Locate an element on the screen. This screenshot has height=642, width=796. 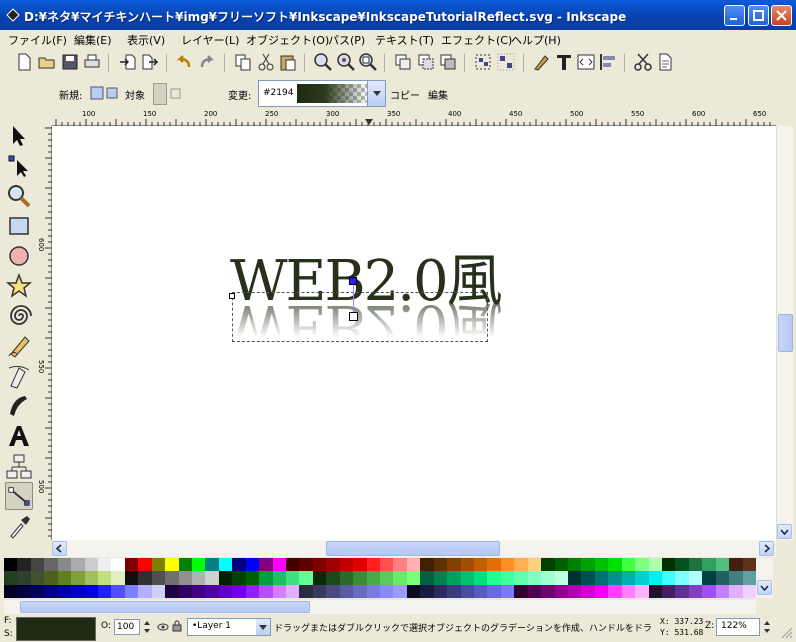
pen-tool-icon is located at coordinates (19, 376).